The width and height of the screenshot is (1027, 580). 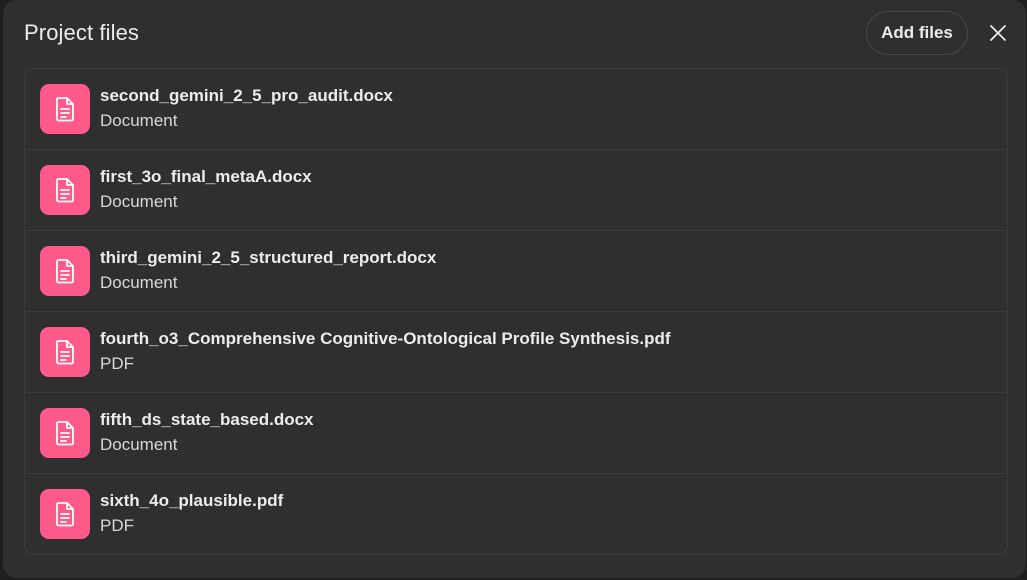 I want to click on dialog-title: Project files, so click(x=82, y=32).